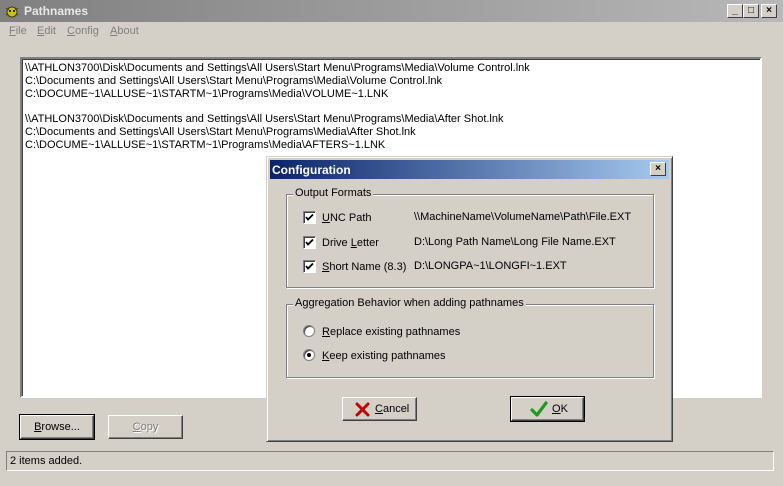 This screenshot has width=783, height=486. I want to click on short-name-rest: hort Name (8.3), so click(368, 267).